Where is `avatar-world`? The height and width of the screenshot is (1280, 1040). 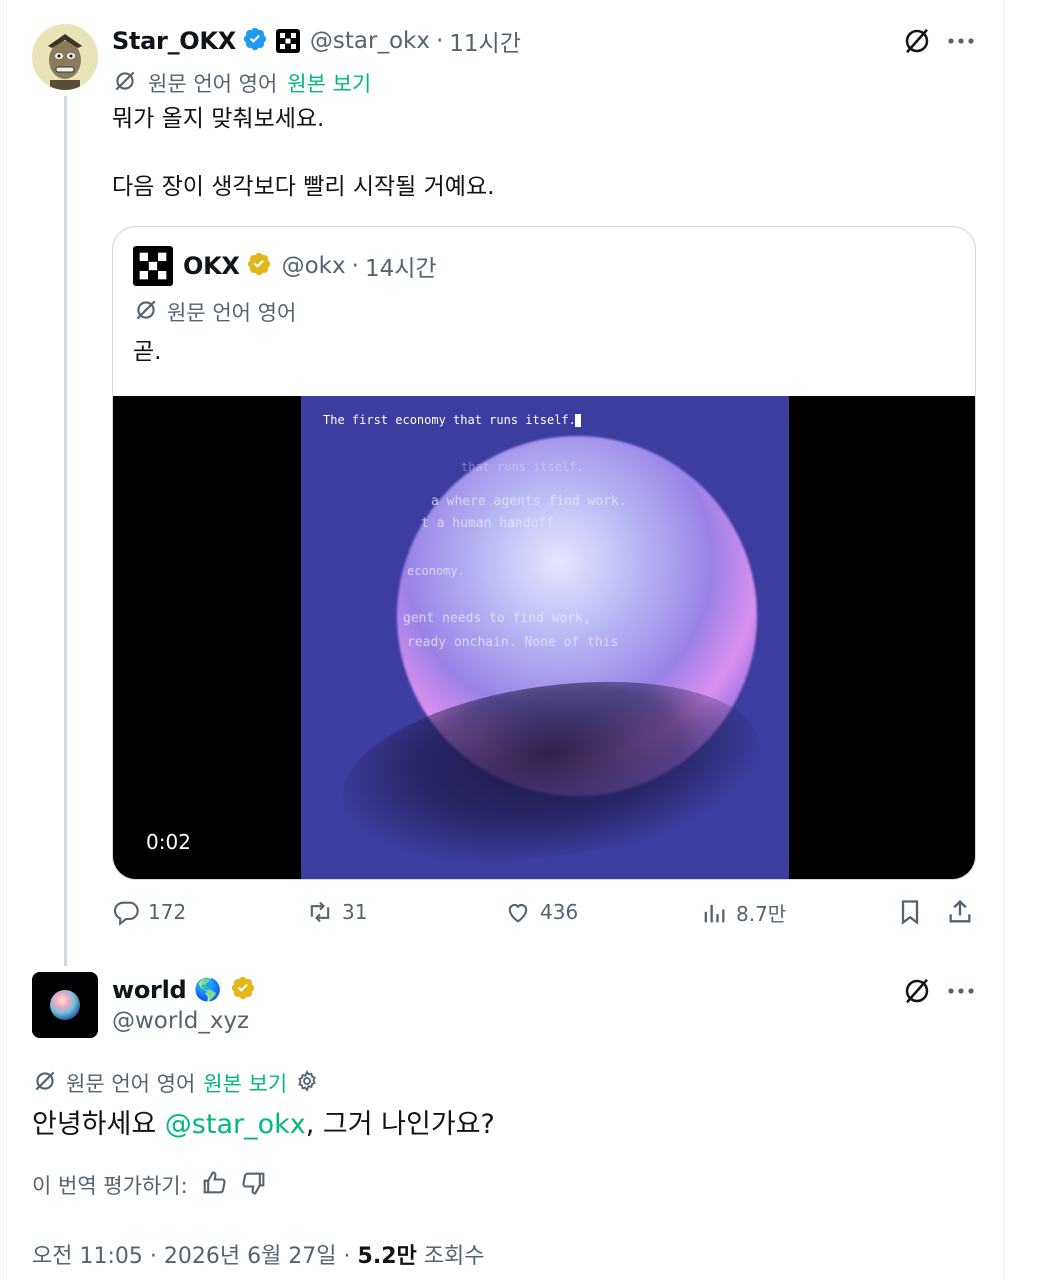 avatar-world is located at coordinates (65, 1005).